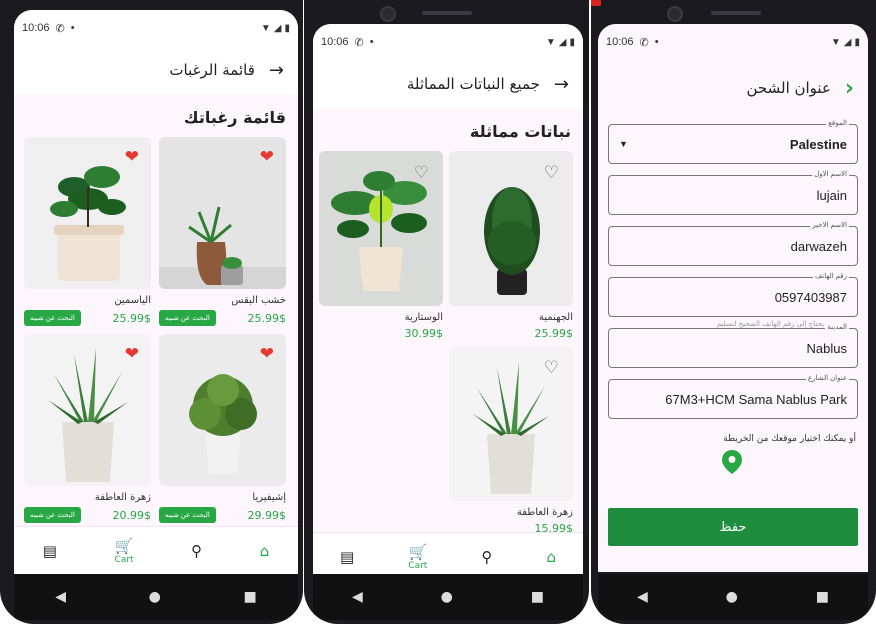 The height and width of the screenshot is (624, 876). I want to click on app-bar: قائمة الرغبات →, so click(156, 70).